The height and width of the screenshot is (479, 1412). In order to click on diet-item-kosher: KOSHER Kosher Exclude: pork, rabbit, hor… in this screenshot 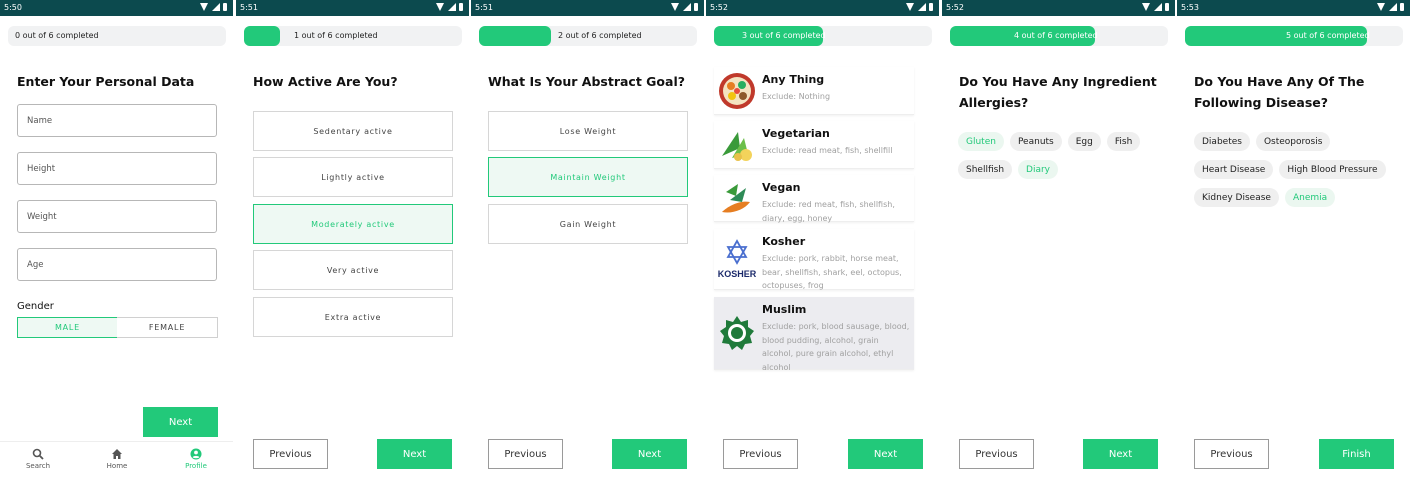, I will do `click(814, 259)`.